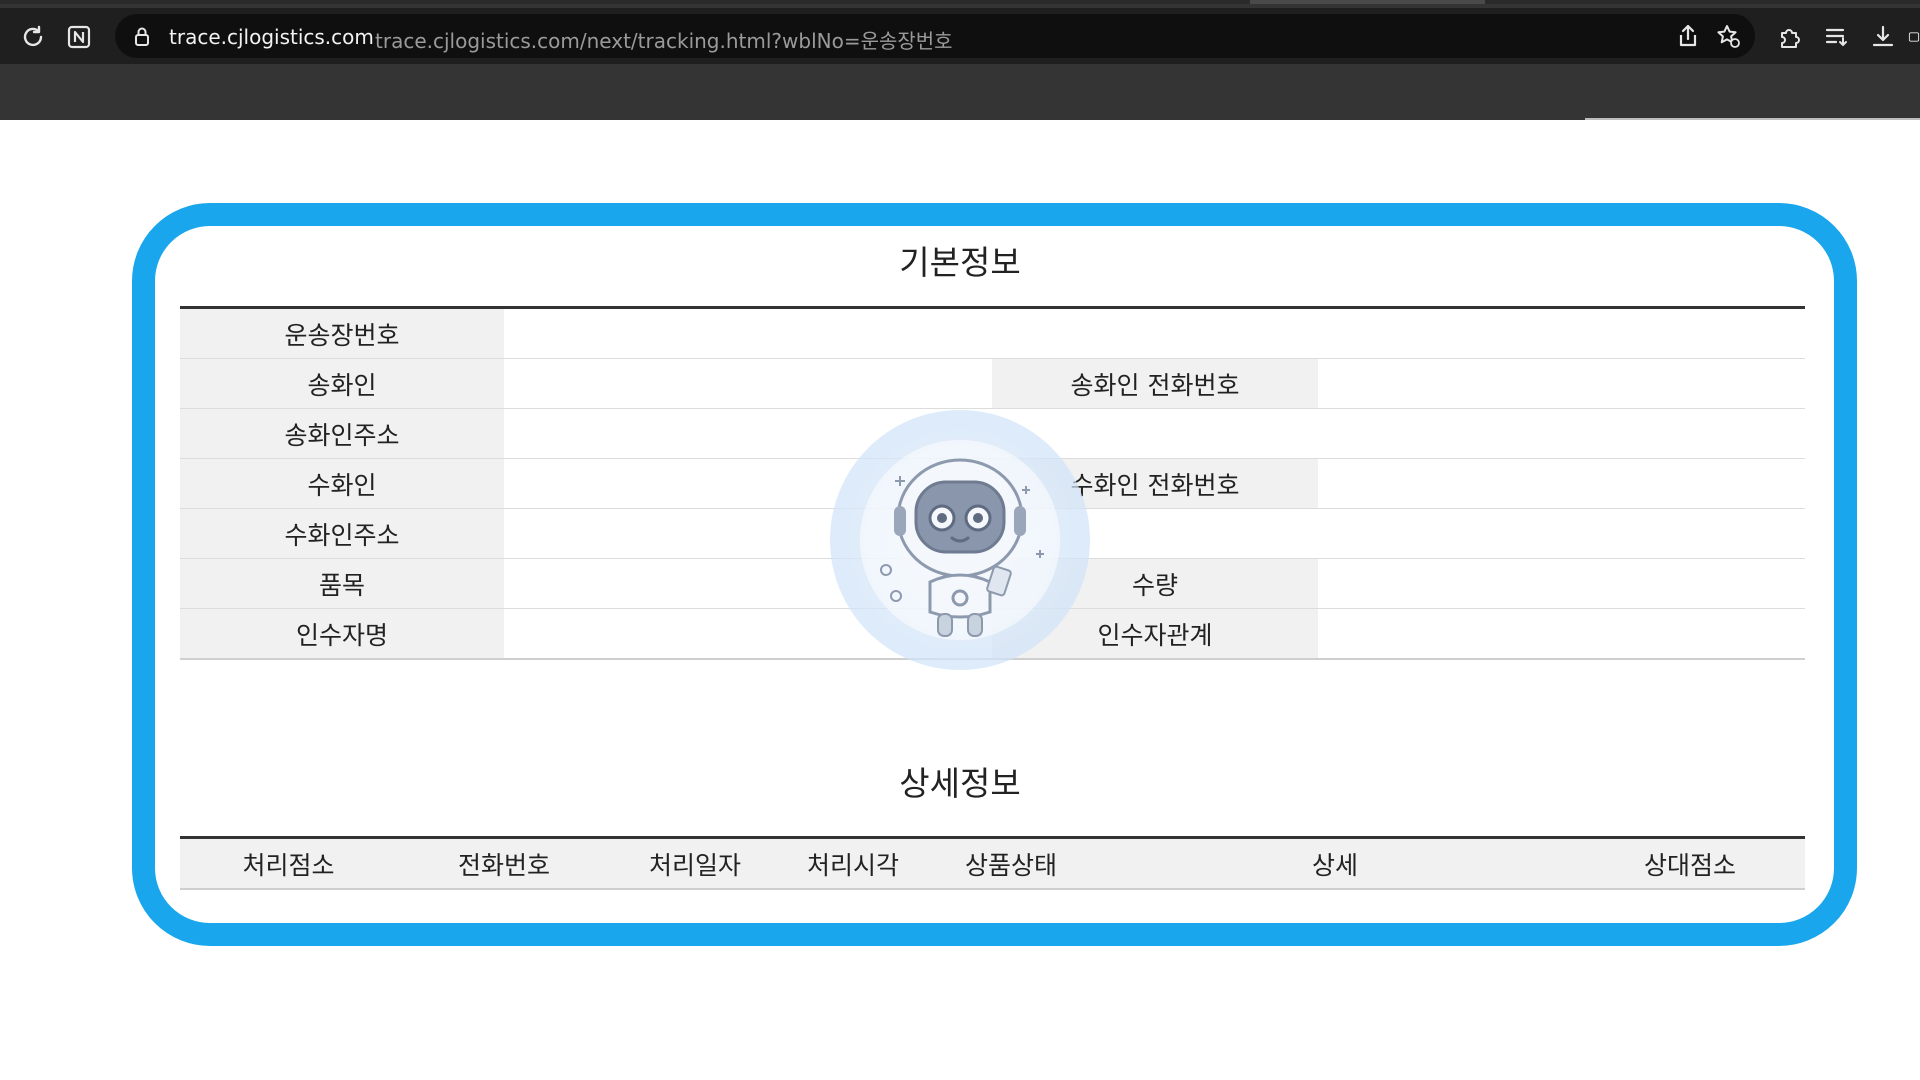 This screenshot has height=1080, width=1920. What do you see at coordinates (1752, 119) in the screenshot?
I see `loading-progress-line` at bounding box center [1752, 119].